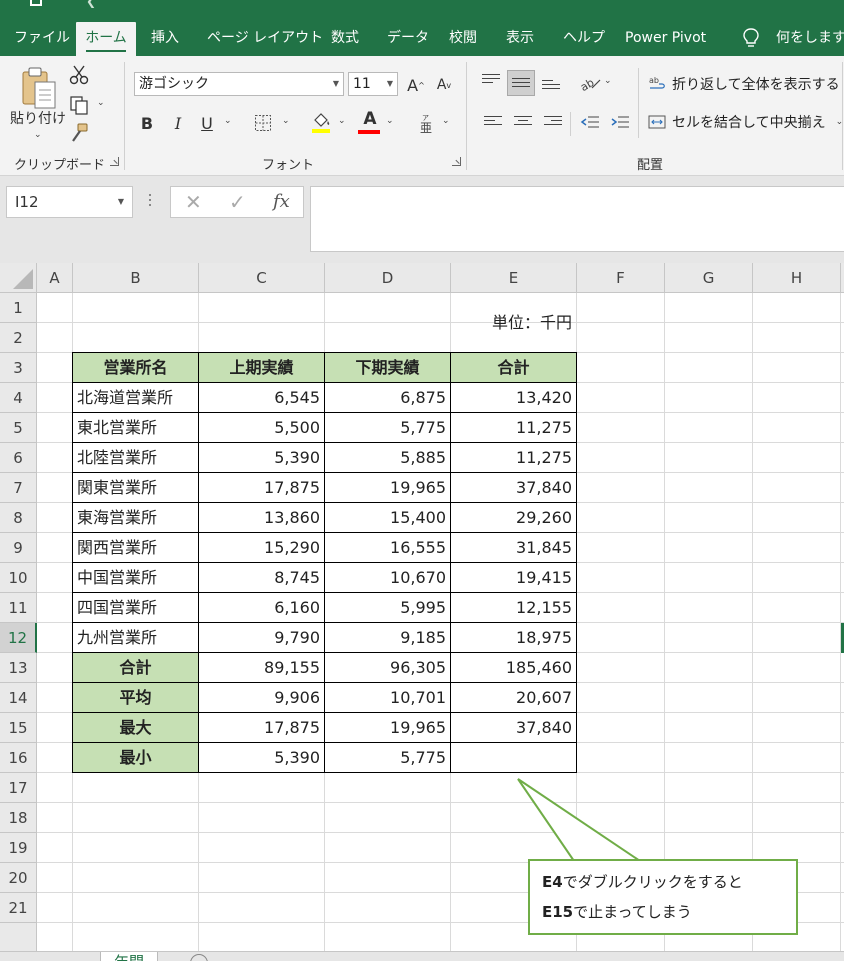  Describe the element at coordinates (390, 121) in the screenshot. I see `font-color-dropdown-icon: ⌄` at that location.